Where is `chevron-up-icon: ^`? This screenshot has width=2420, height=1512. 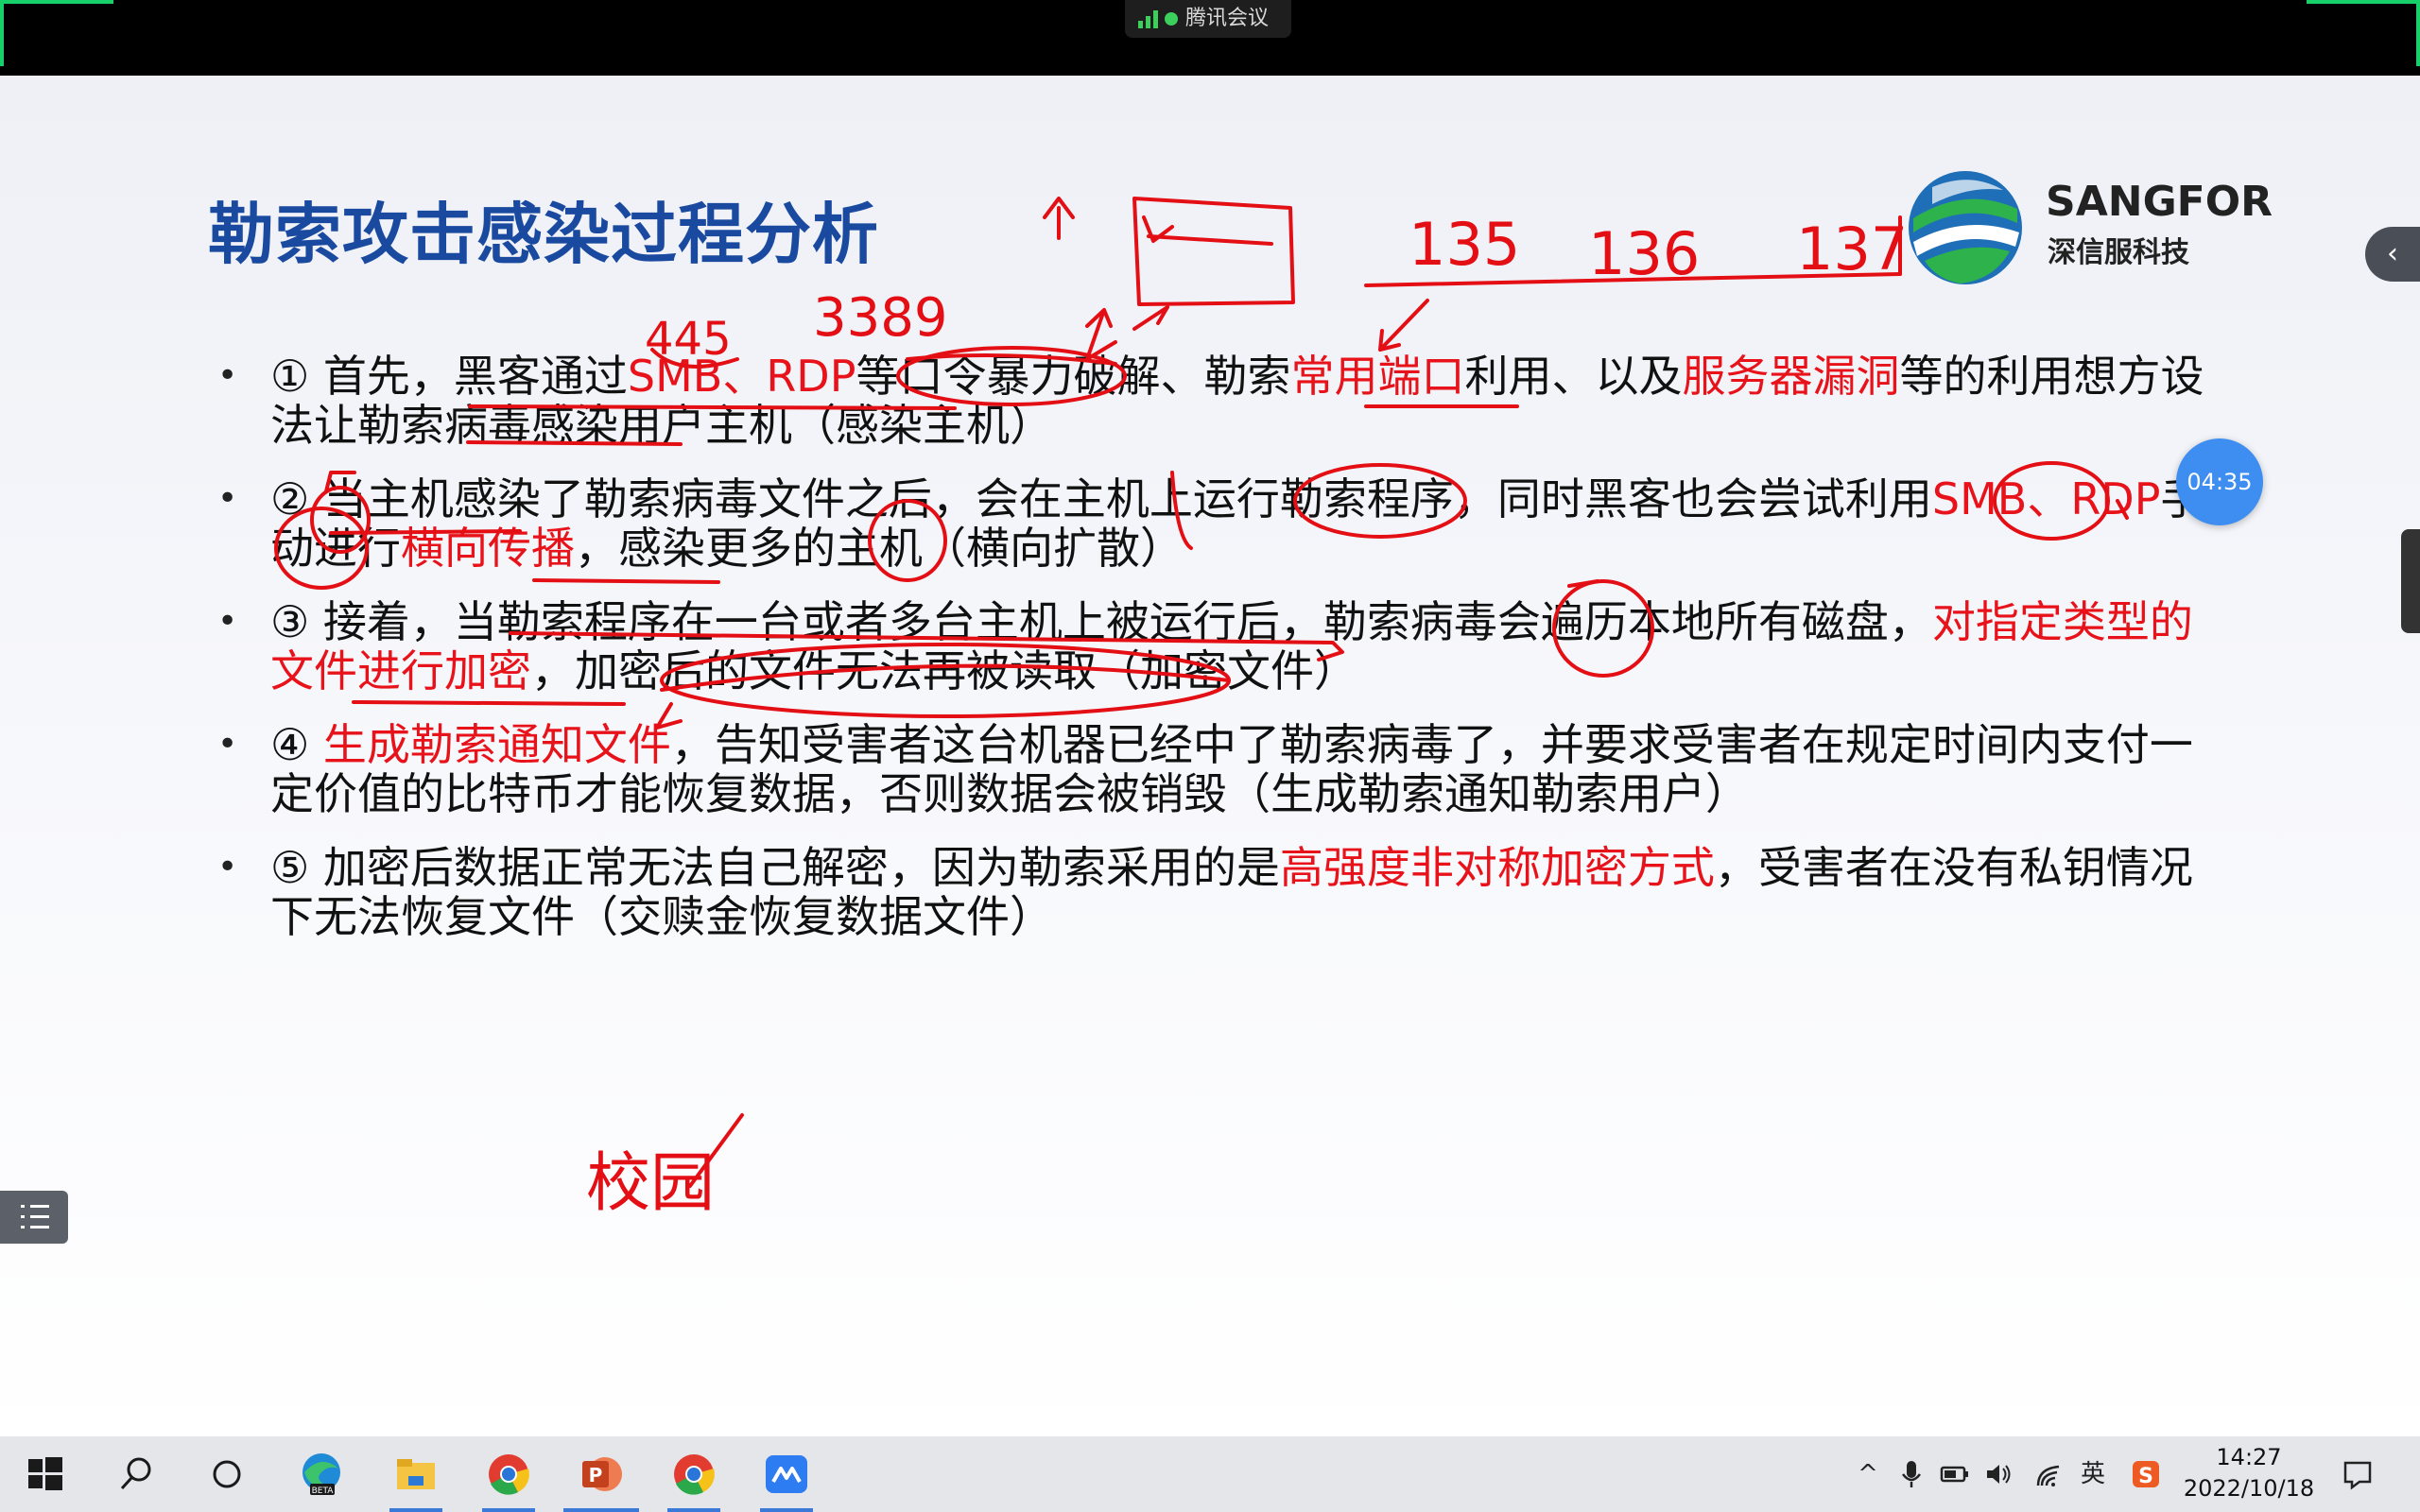 chevron-up-icon: ^ is located at coordinates (1868, 1474).